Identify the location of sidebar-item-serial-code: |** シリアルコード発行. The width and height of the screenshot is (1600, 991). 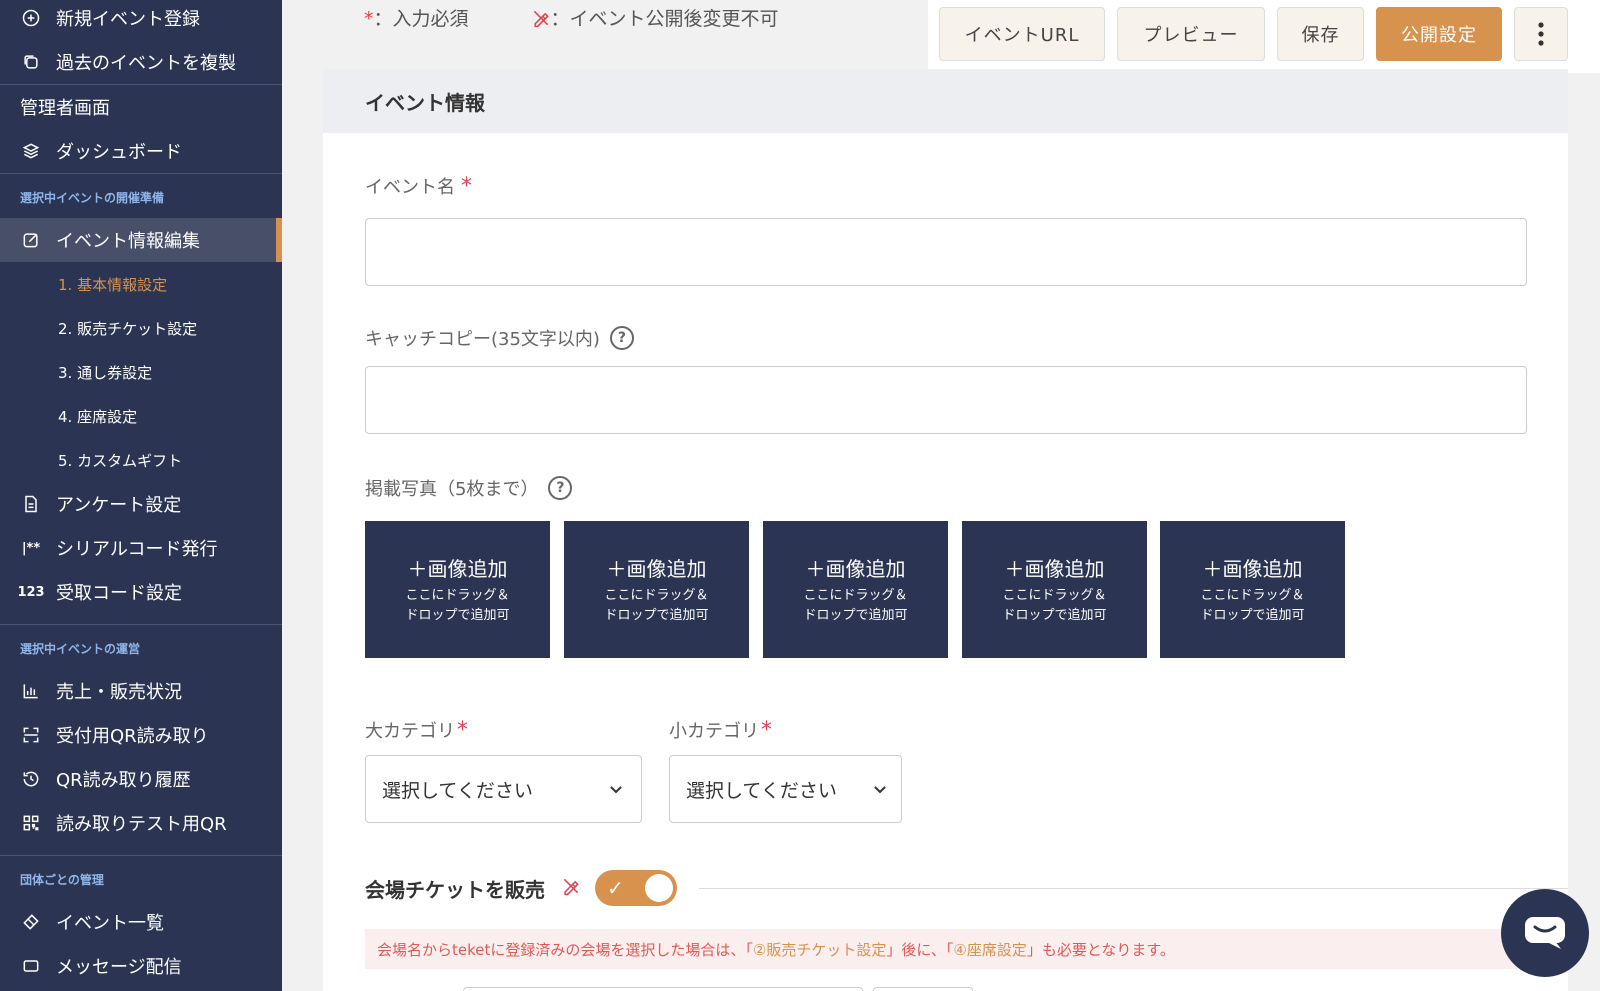
(141, 548).